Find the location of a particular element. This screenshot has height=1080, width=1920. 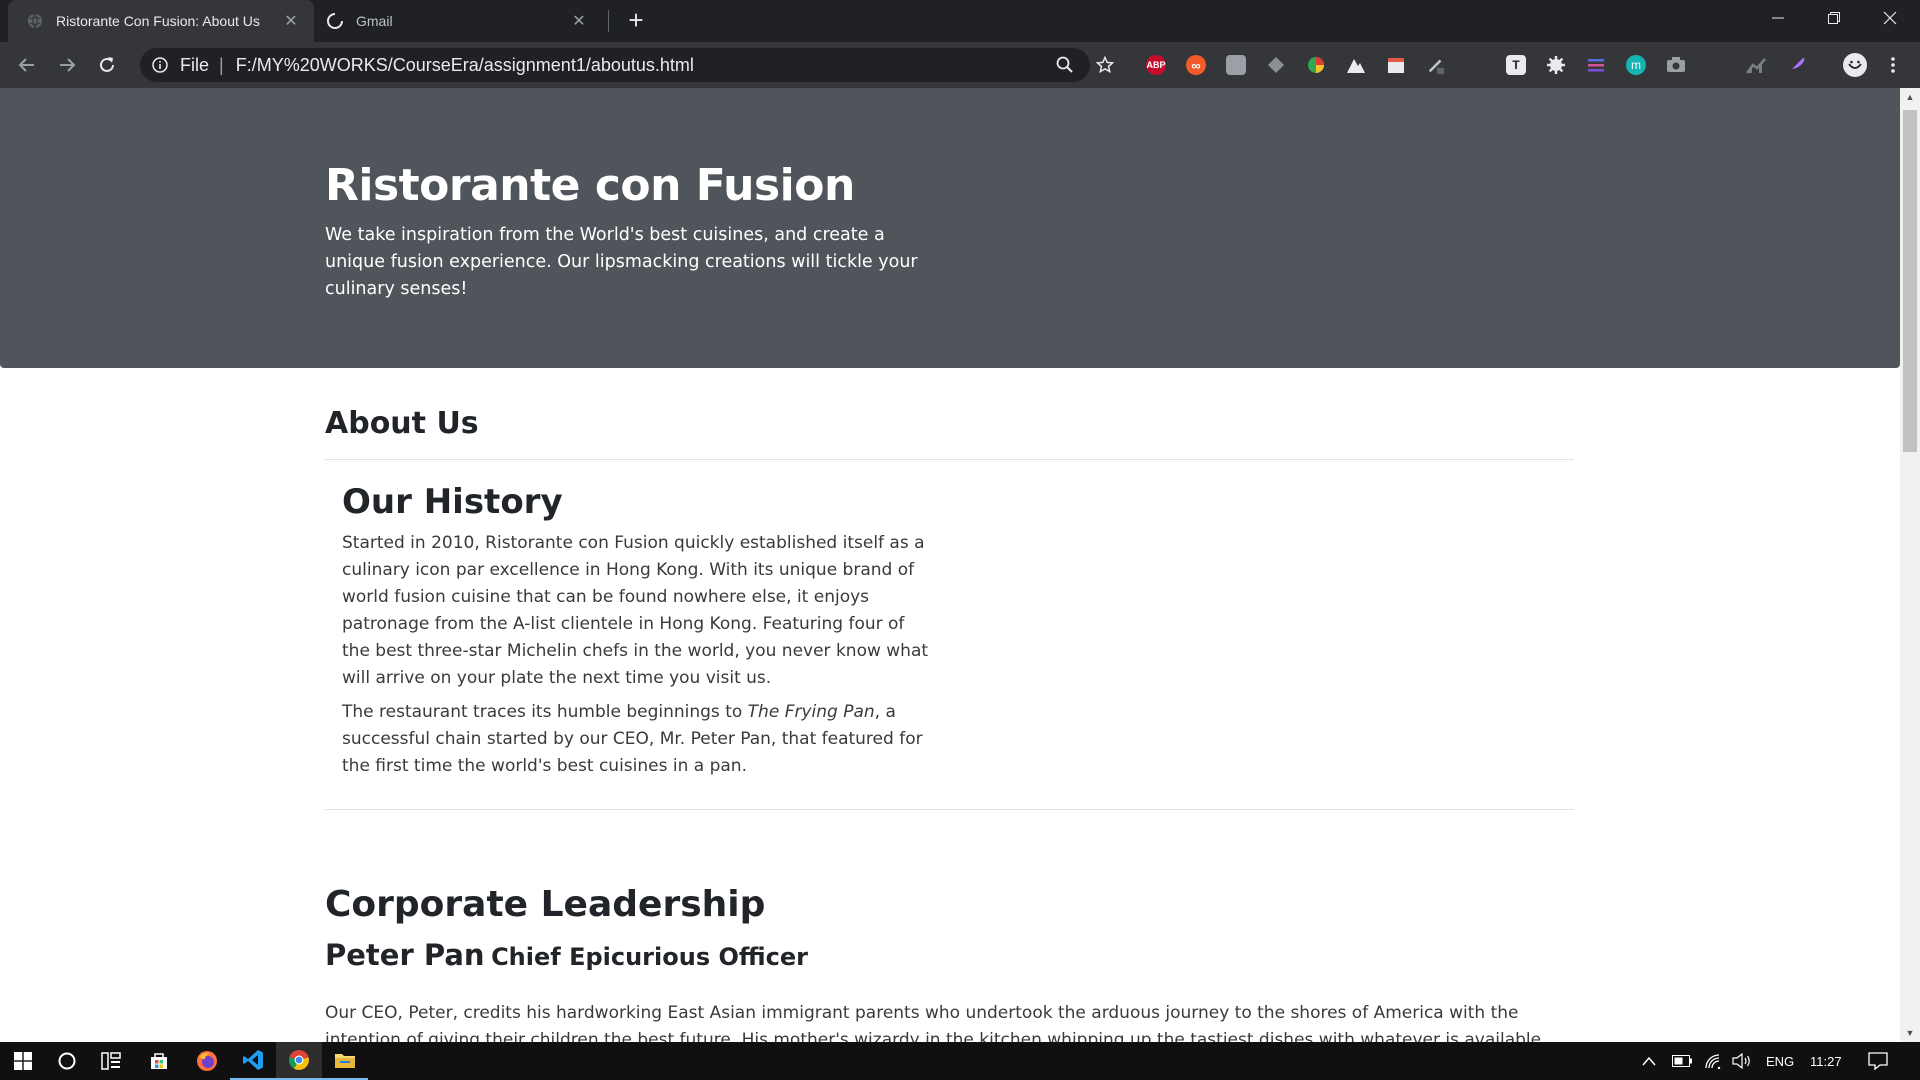

tab-title: Ristorante Con Fusion: About Us is located at coordinates (158, 21).